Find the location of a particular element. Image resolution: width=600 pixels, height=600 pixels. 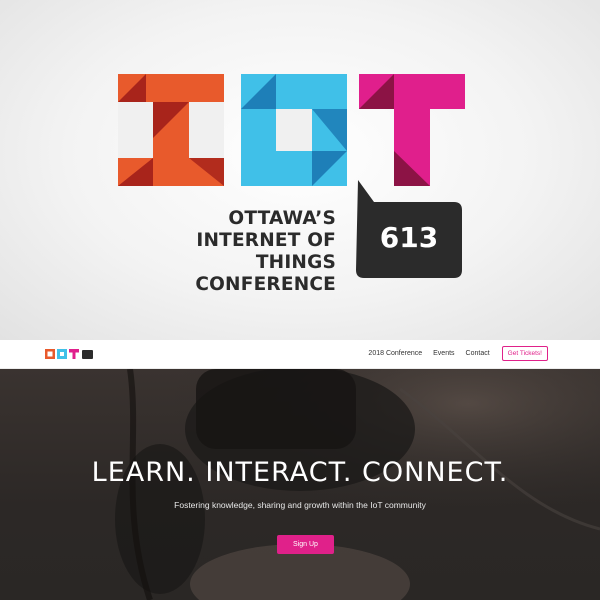

nav-link-2018-conference: 2018 Conference is located at coordinates (395, 353).